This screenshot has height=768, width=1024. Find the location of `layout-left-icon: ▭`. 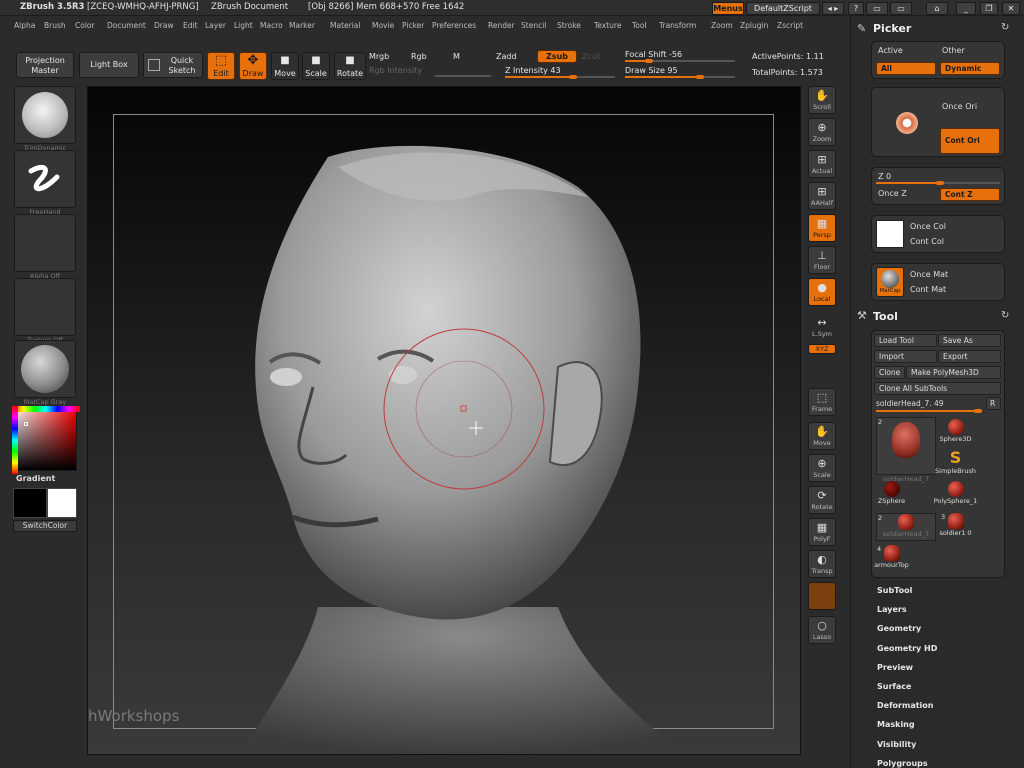

layout-left-icon: ▭ is located at coordinates (877, 8).